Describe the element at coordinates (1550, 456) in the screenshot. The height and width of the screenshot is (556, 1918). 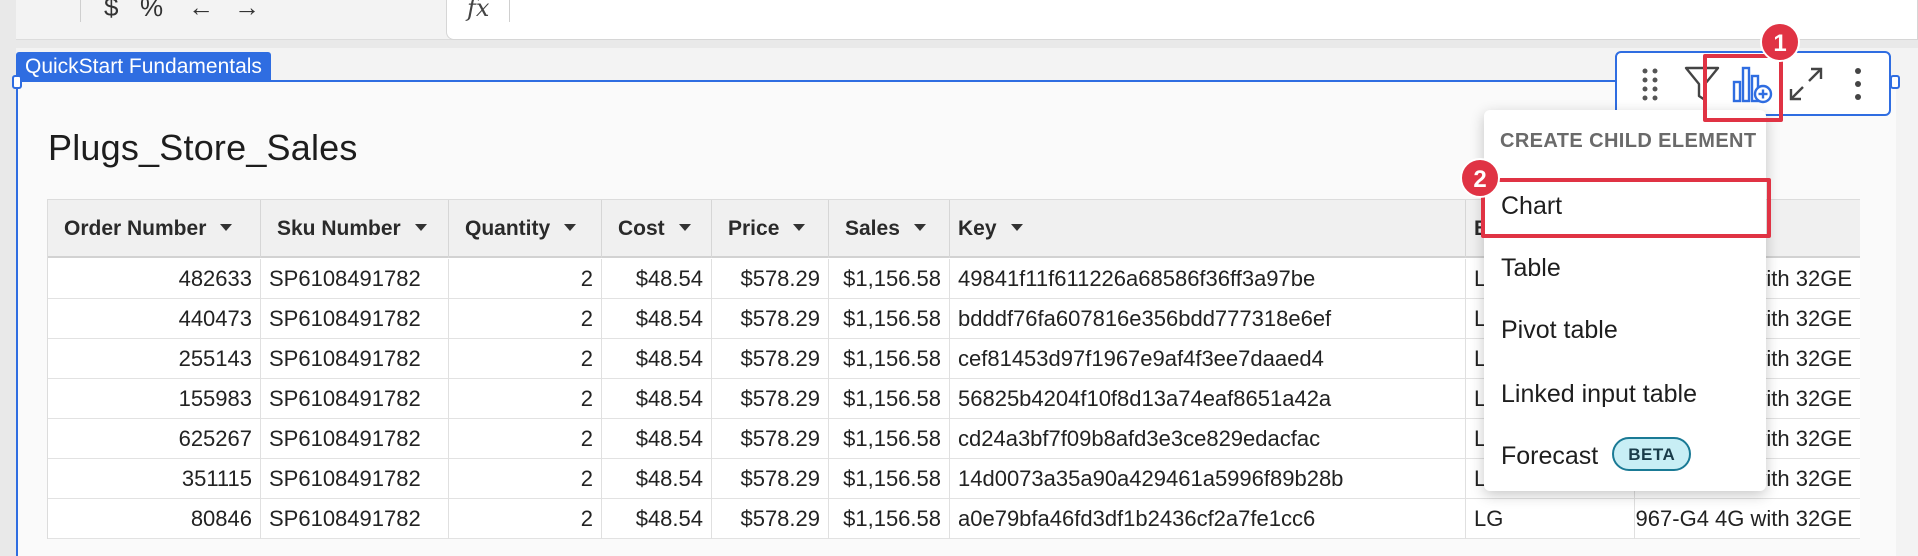
I see `menu-item-label: Forecast` at that location.